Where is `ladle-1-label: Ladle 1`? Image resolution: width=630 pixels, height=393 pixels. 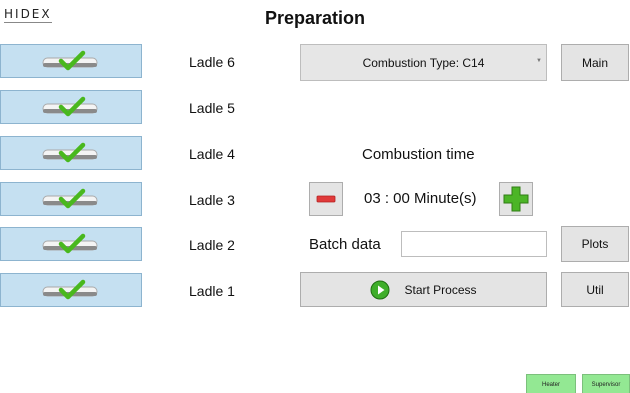
ladle-1-label: Ladle 1 is located at coordinates (212, 291).